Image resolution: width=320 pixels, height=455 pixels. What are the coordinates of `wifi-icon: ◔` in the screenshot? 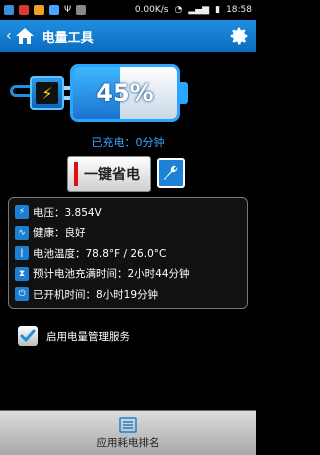 It's located at (178, 10).